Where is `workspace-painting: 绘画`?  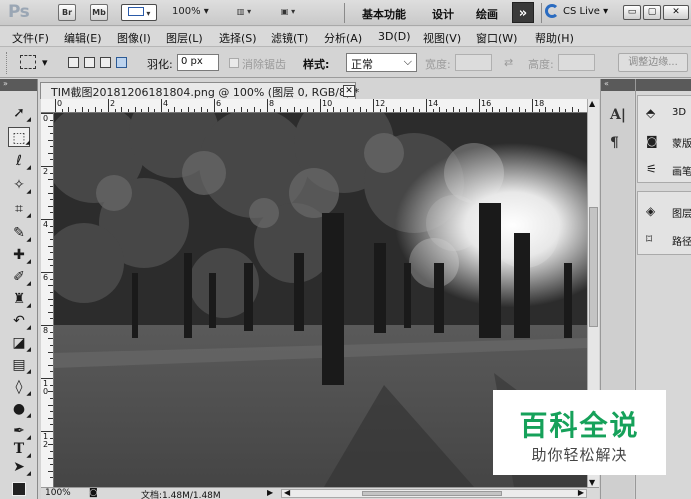
workspace-painting: 绘画 is located at coordinates (487, 14).